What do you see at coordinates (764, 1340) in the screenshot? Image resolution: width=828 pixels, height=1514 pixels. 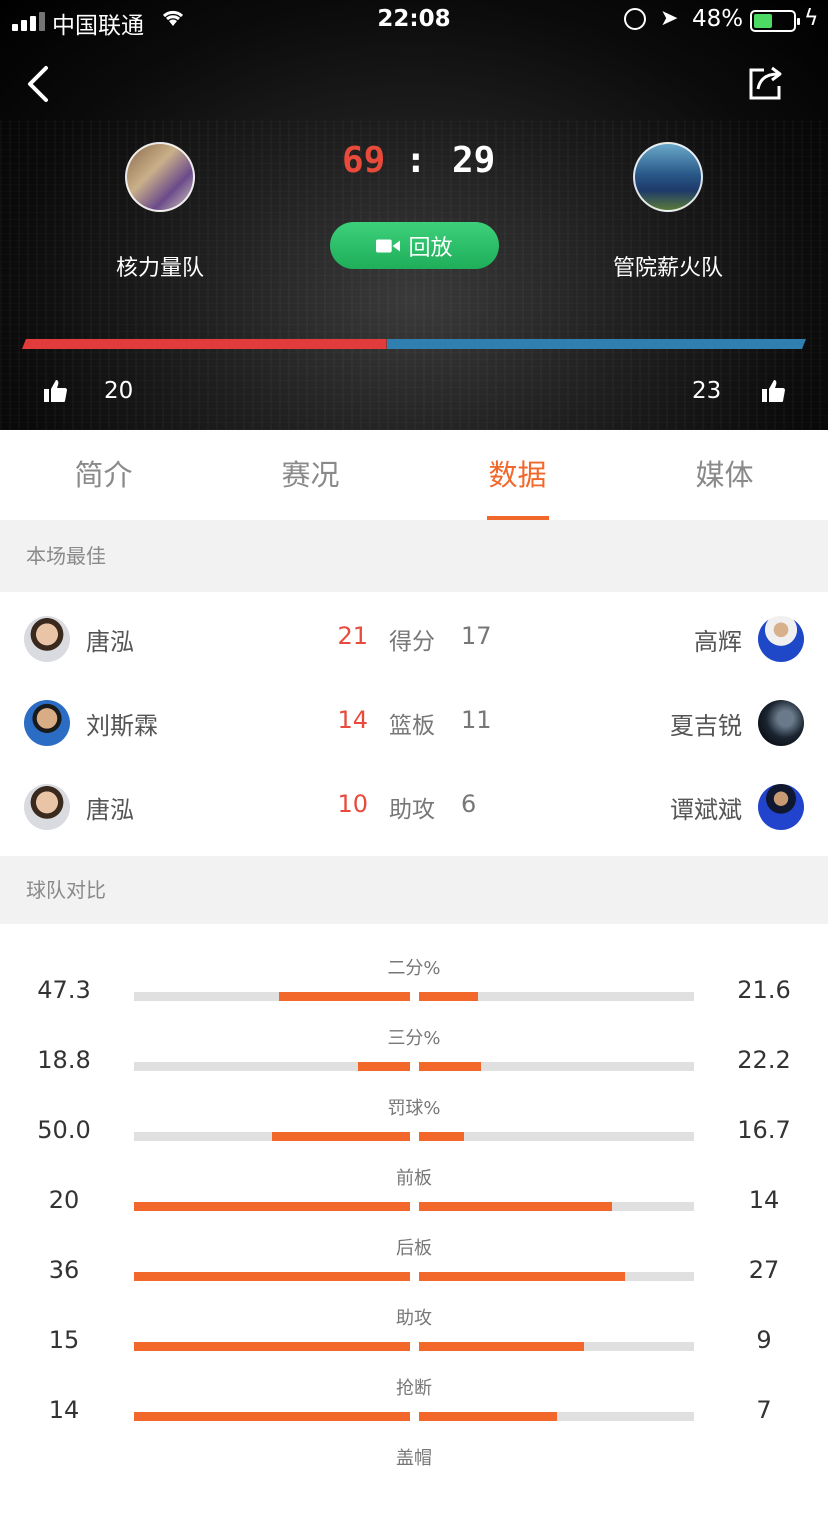 I see `away-stat-value: 9` at bounding box center [764, 1340].